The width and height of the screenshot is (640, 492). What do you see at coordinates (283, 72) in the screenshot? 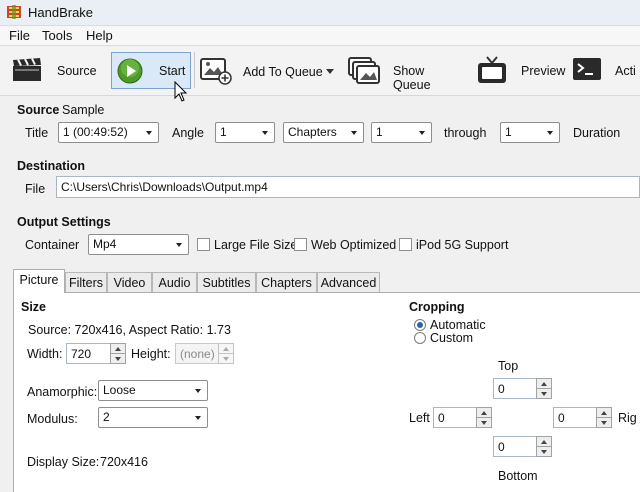
I see `add-to-queue-label: Add To Queue` at bounding box center [283, 72].